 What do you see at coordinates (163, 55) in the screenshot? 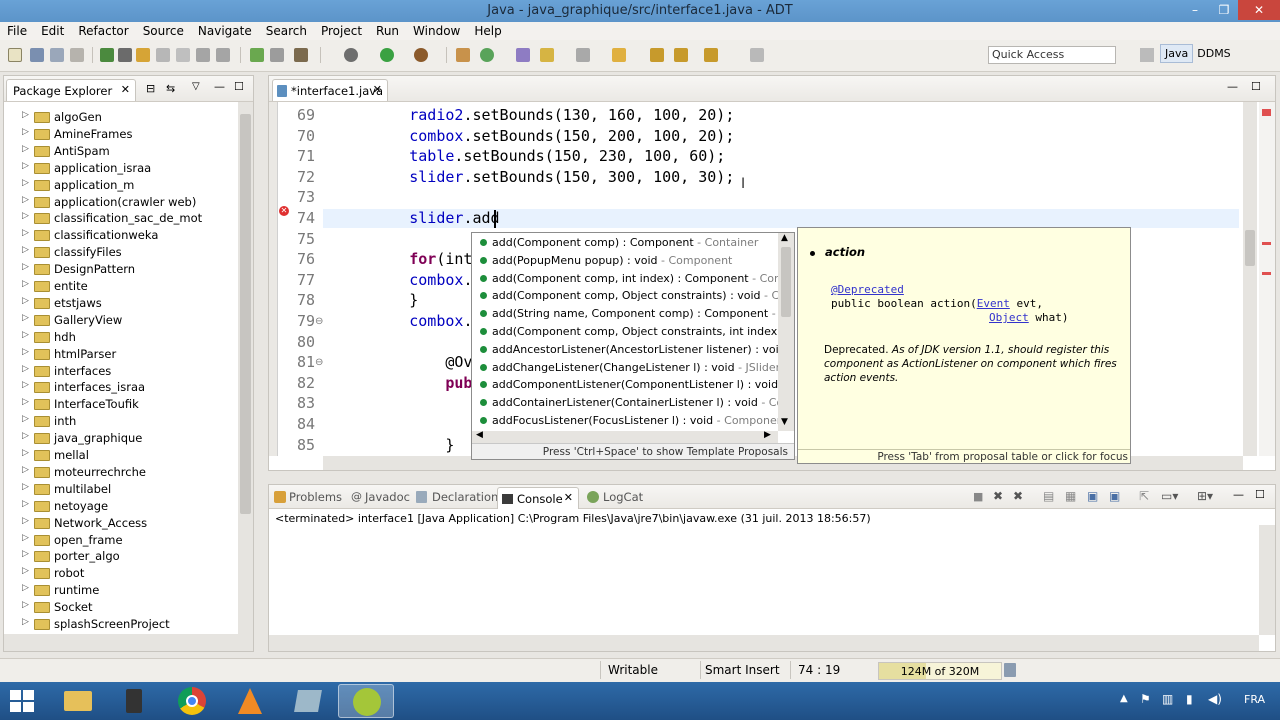
I see `toggle-icon` at bounding box center [163, 55].